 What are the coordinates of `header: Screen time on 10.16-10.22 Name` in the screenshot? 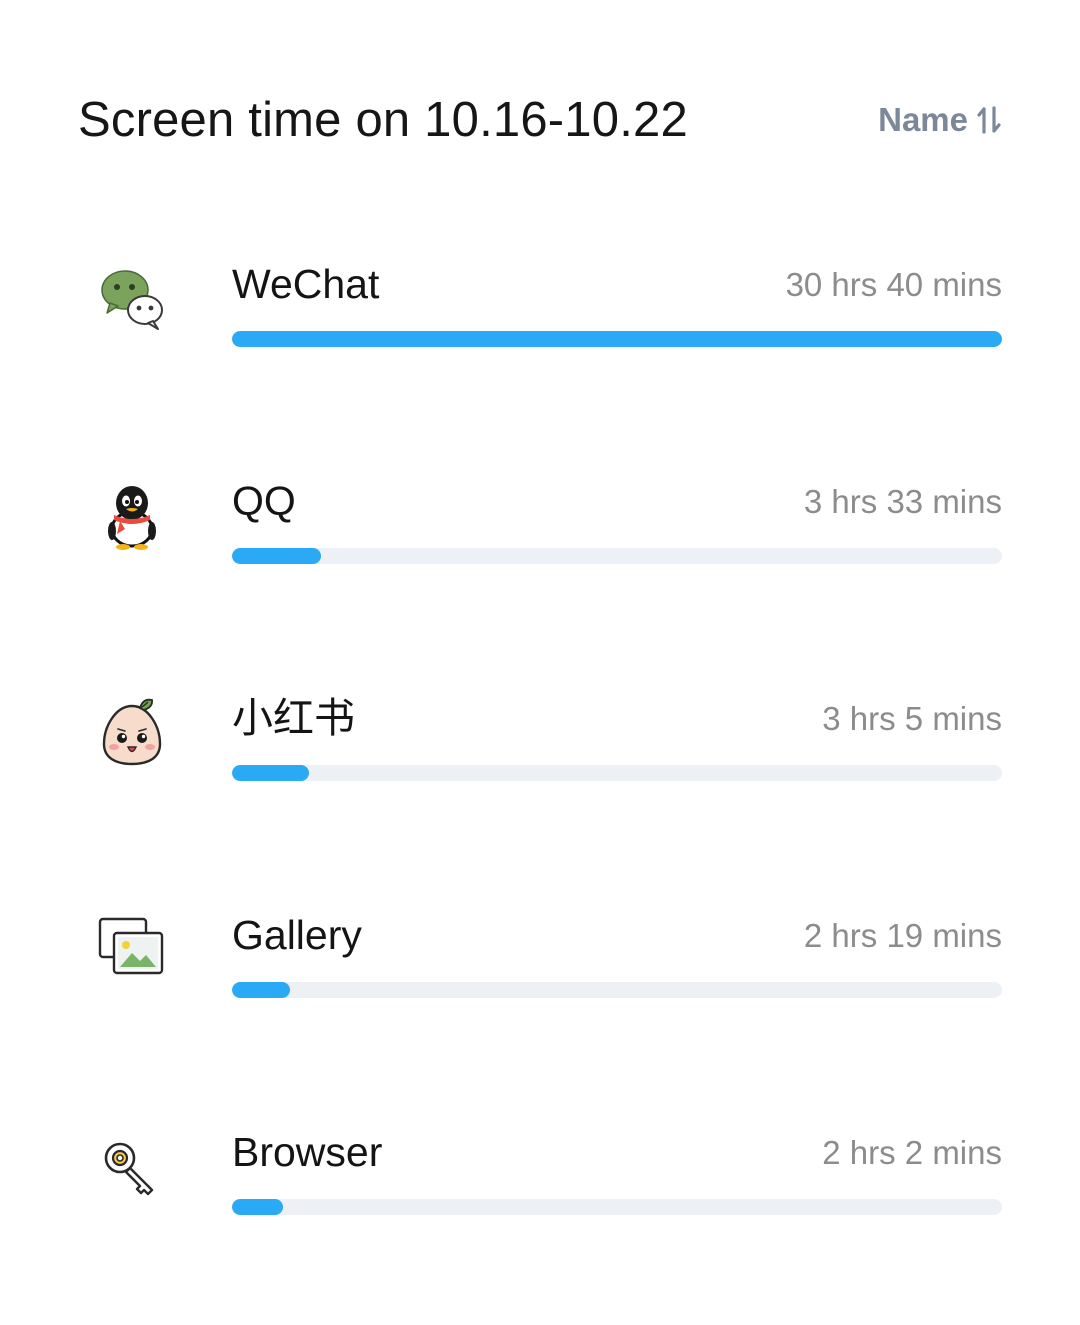 It's located at (540, 120).